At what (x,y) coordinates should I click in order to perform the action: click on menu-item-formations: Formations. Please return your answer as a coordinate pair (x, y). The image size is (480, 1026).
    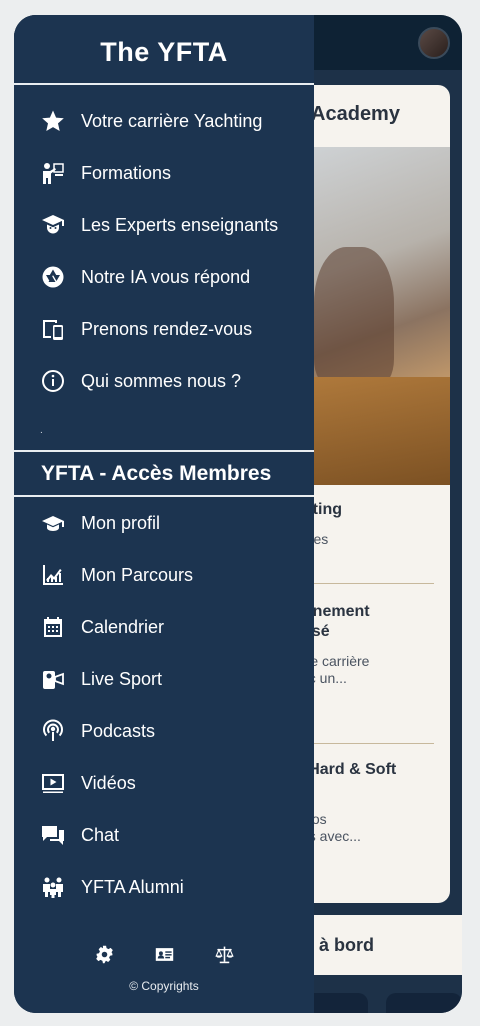
    Looking at the image, I should click on (164, 173).